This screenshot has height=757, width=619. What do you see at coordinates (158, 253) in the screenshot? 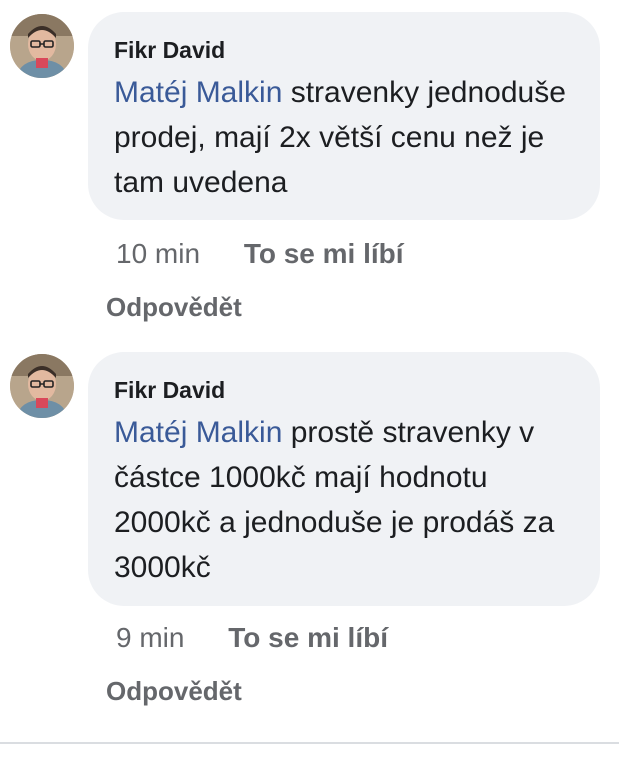
I see `comment-time: 10 min` at bounding box center [158, 253].